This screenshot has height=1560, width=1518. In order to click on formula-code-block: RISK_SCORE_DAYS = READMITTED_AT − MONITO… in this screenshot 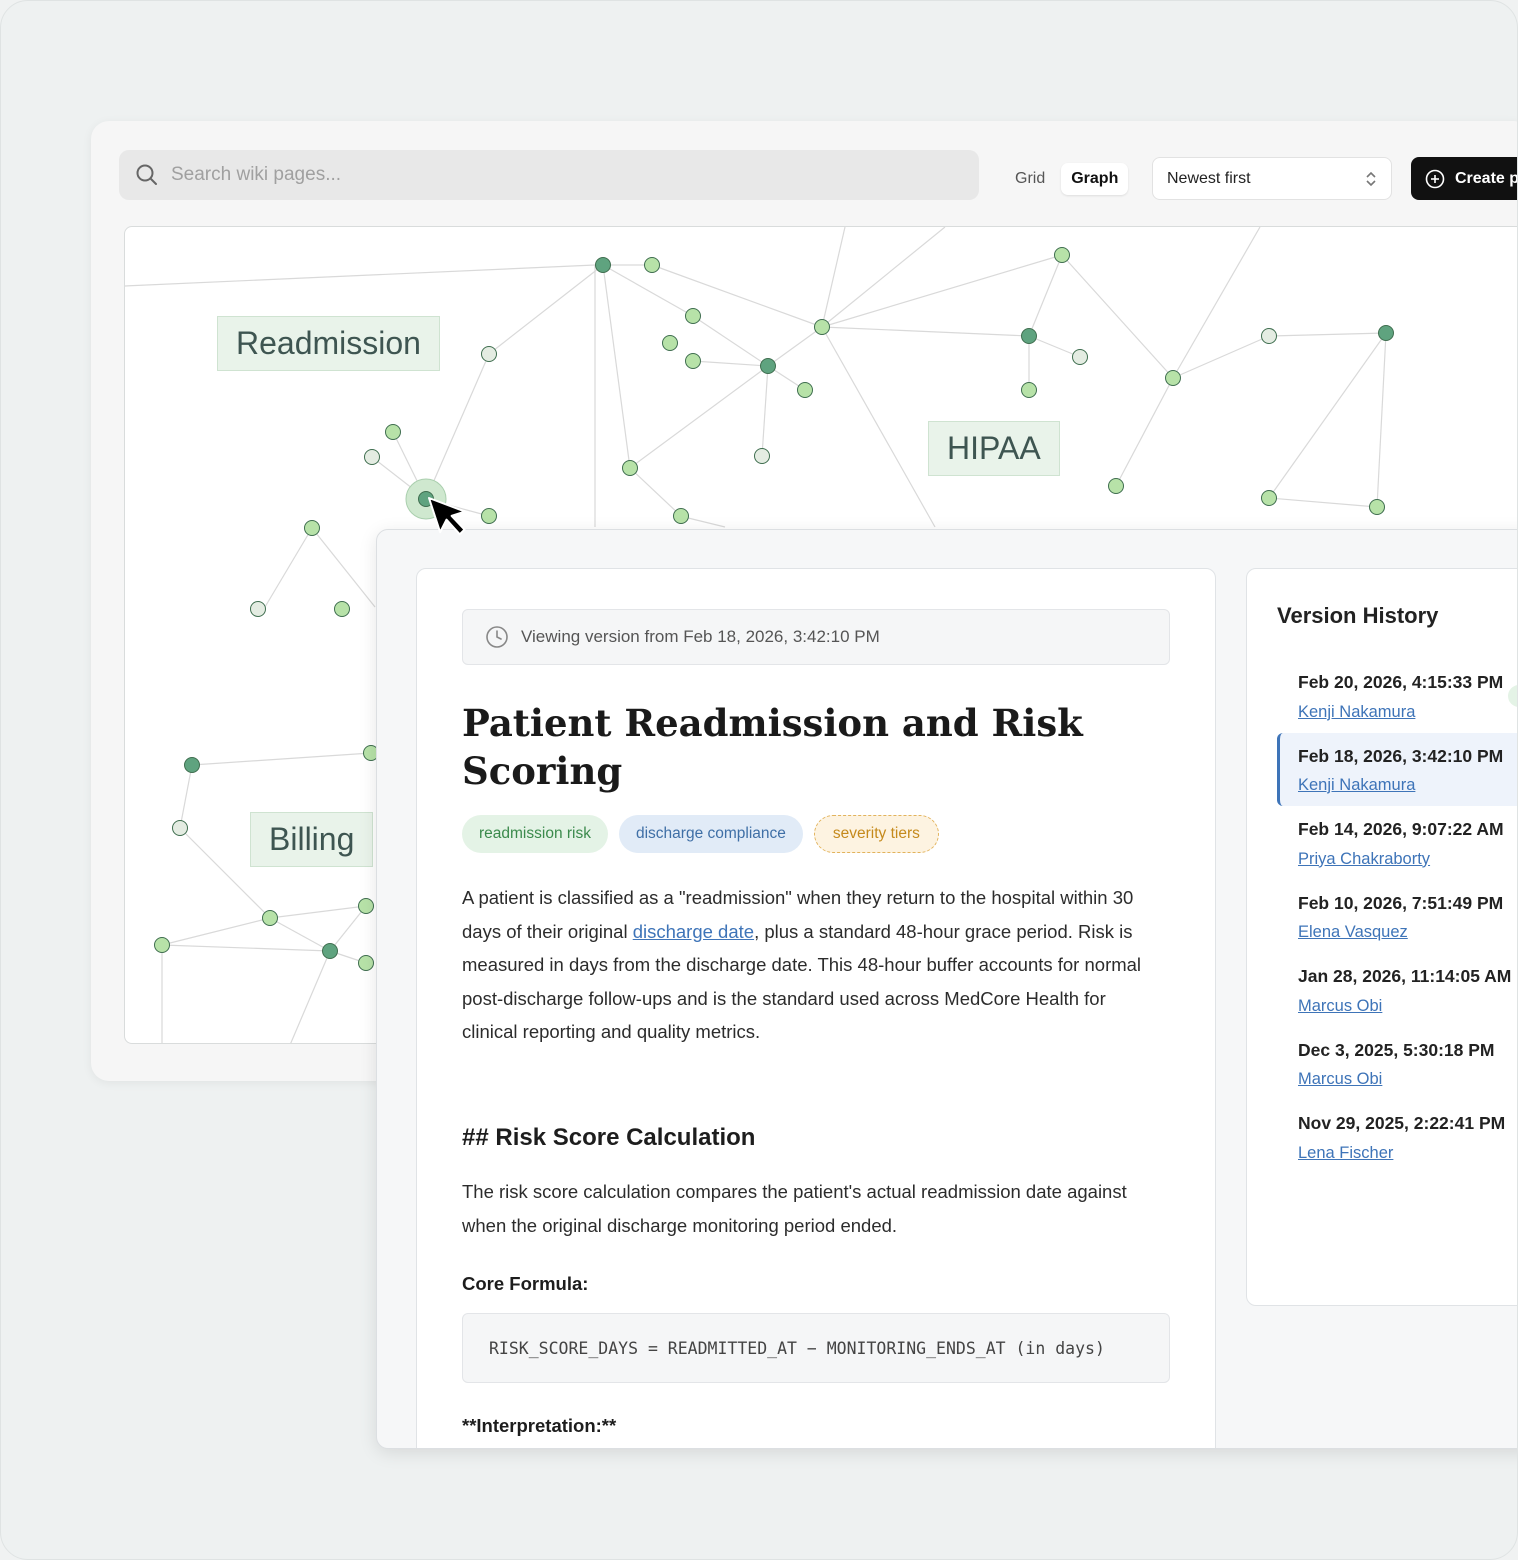, I will do `click(816, 1348)`.